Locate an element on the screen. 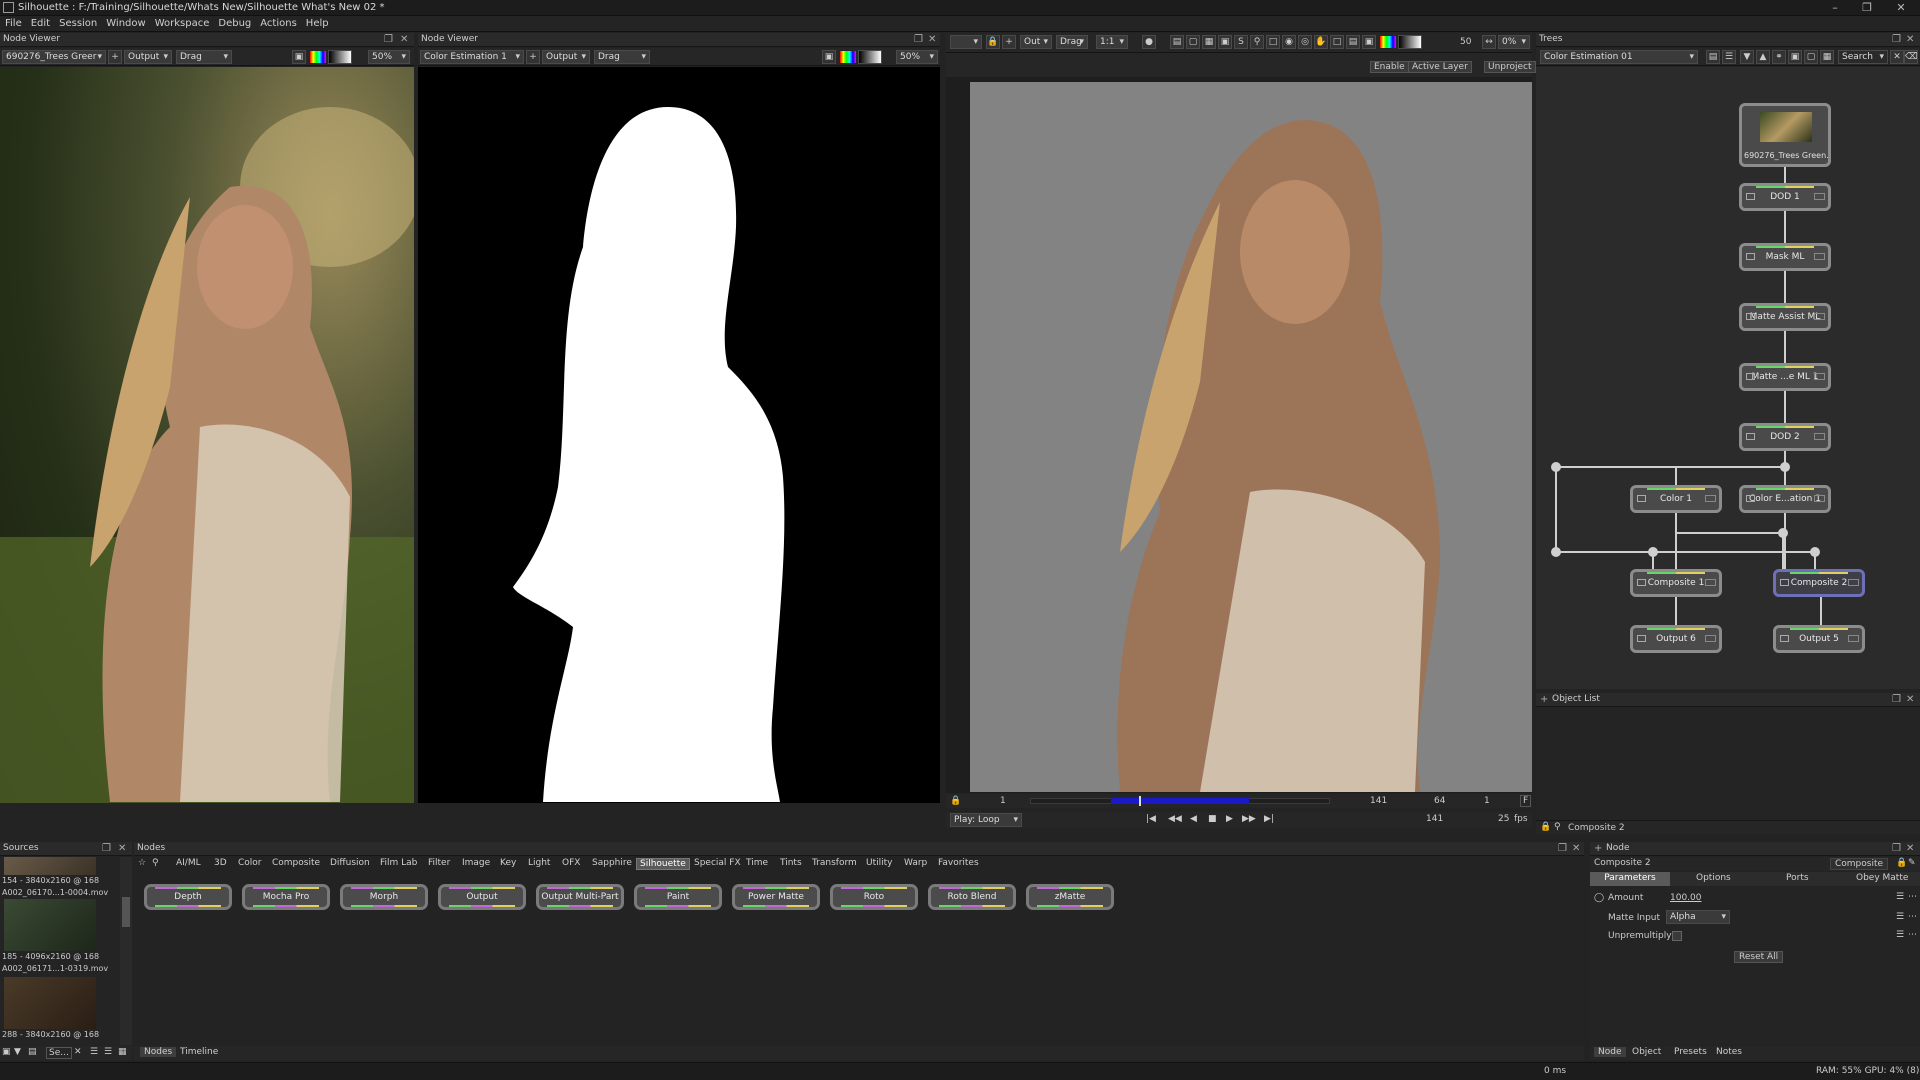 The height and width of the screenshot is (1080, 1920). clear-search-icon: ✕ is located at coordinates (1897, 57).